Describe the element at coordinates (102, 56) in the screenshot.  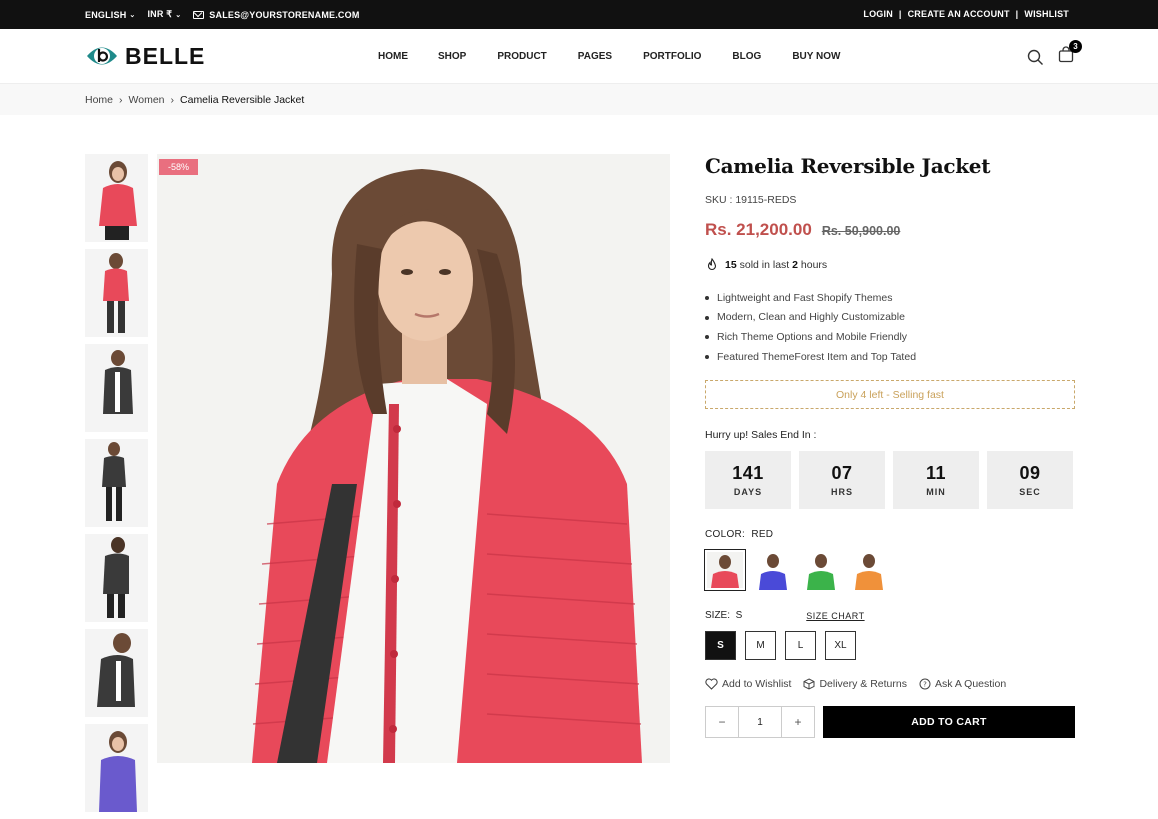
I see `logo-mark-icon` at that location.